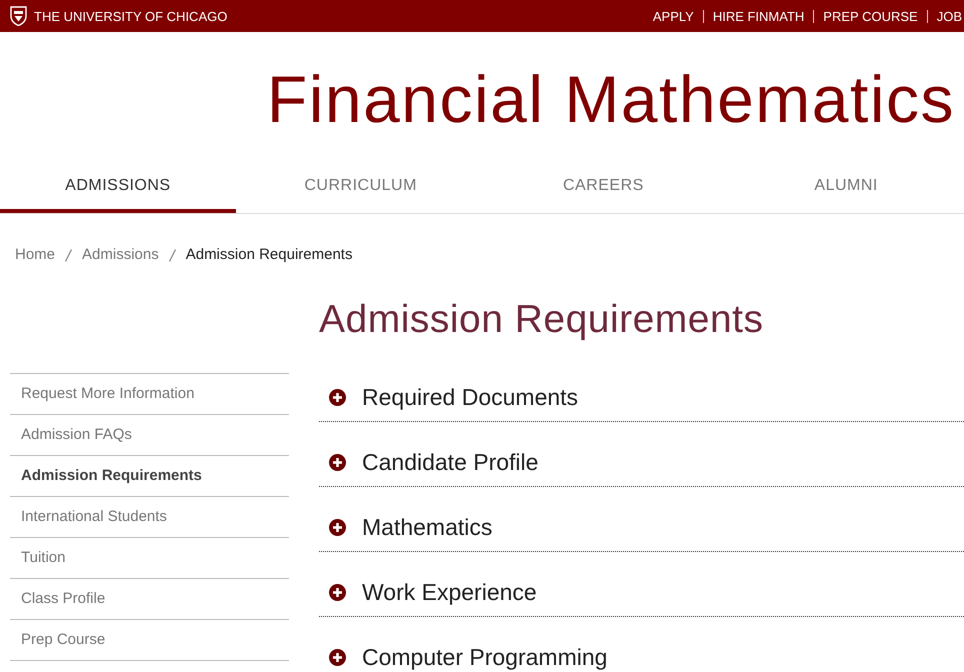  What do you see at coordinates (433, 592) in the screenshot?
I see `accordion-header: Work Experience` at bounding box center [433, 592].